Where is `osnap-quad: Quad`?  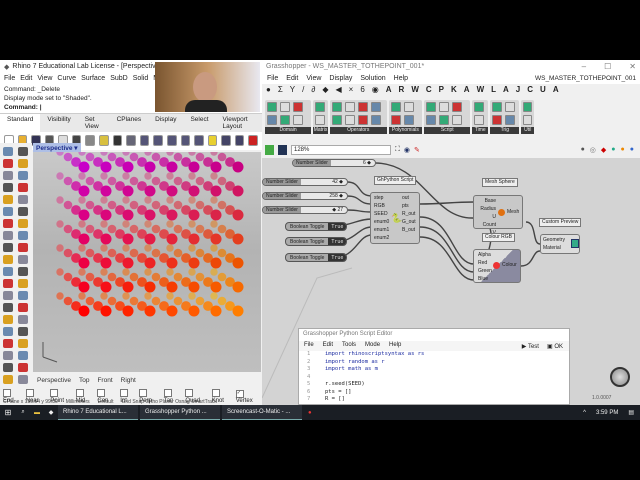
osnap-quad: Quad is located at coordinates (195, 396).